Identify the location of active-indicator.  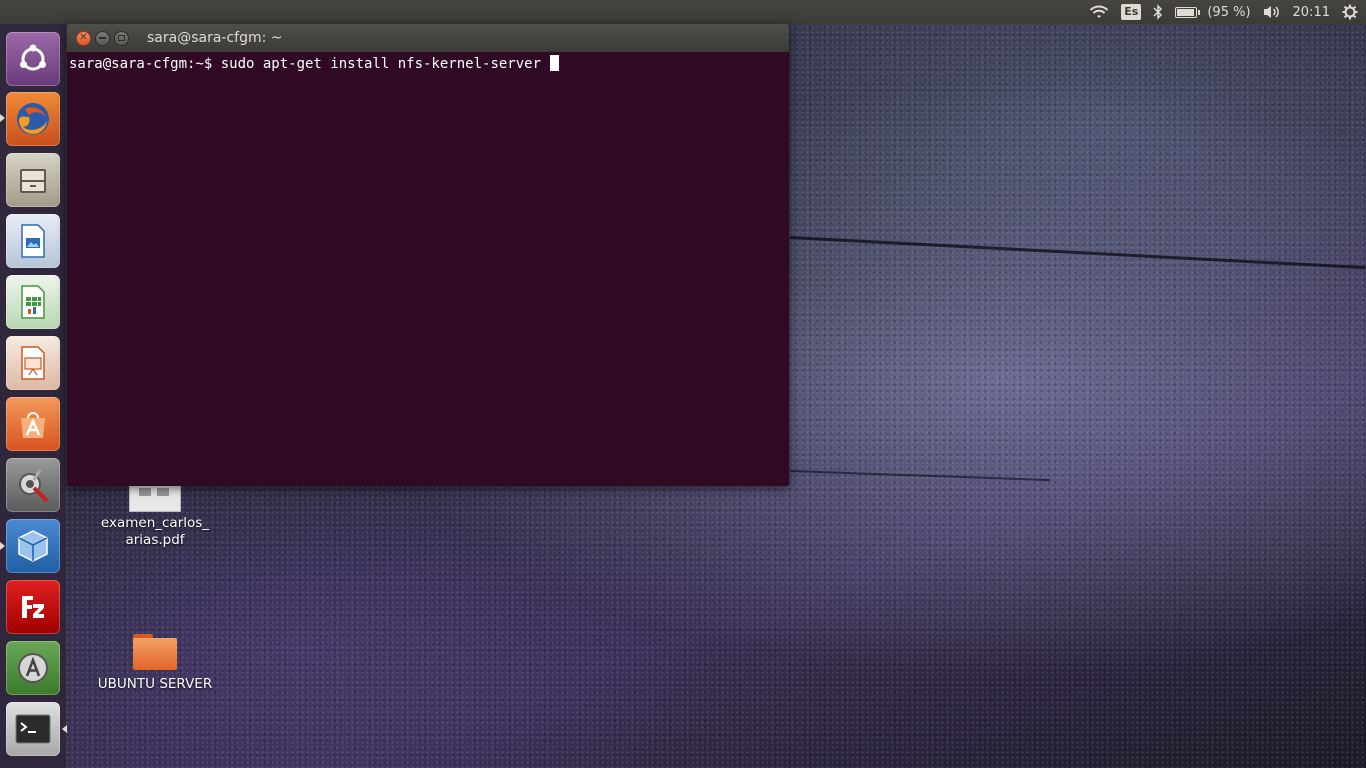
(64, 729).